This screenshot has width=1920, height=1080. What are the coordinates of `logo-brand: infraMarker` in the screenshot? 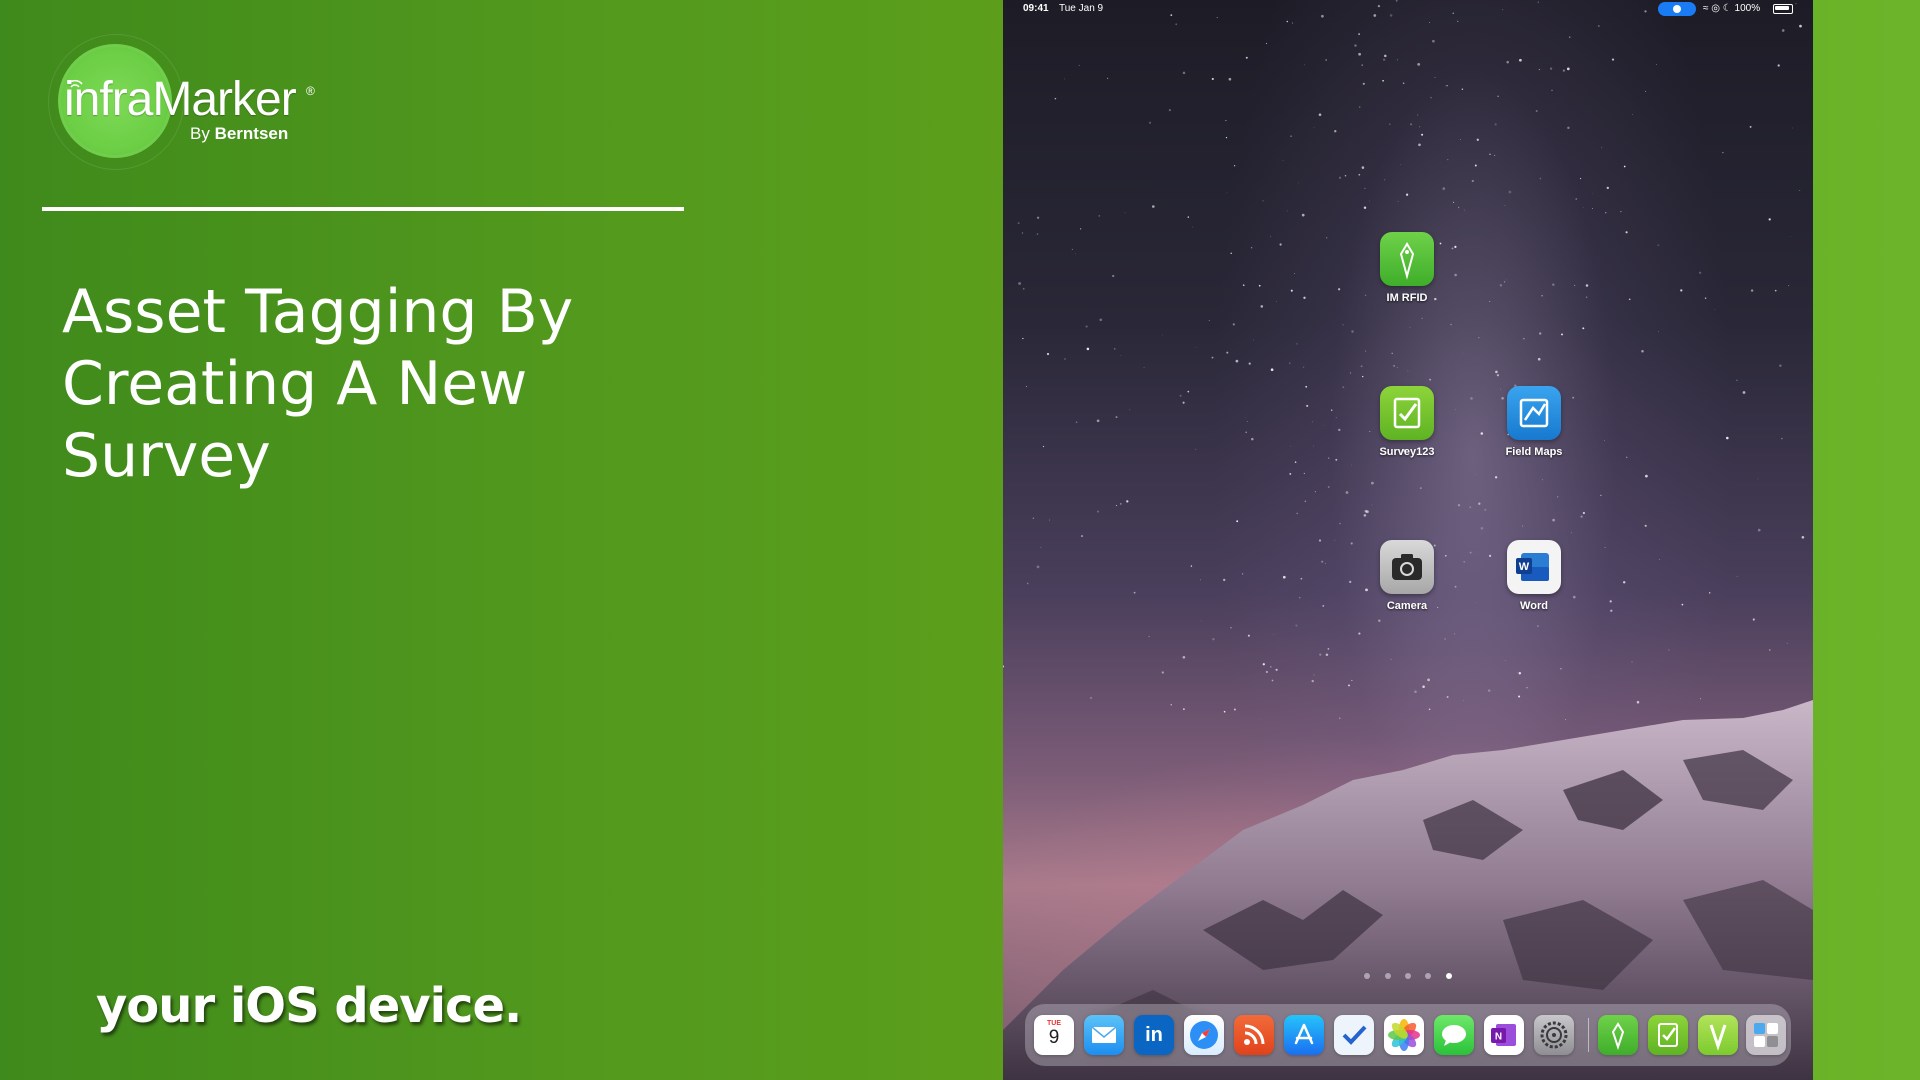 It's located at (180, 99).